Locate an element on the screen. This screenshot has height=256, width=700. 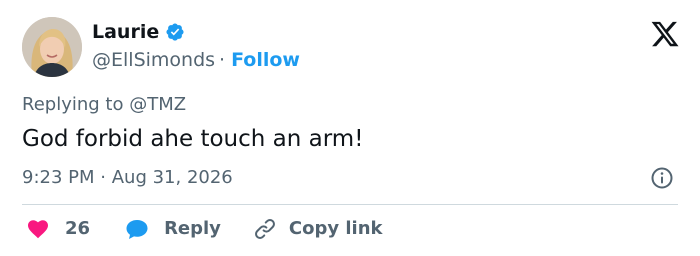
follow-button: Follow is located at coordinates (265, 60).